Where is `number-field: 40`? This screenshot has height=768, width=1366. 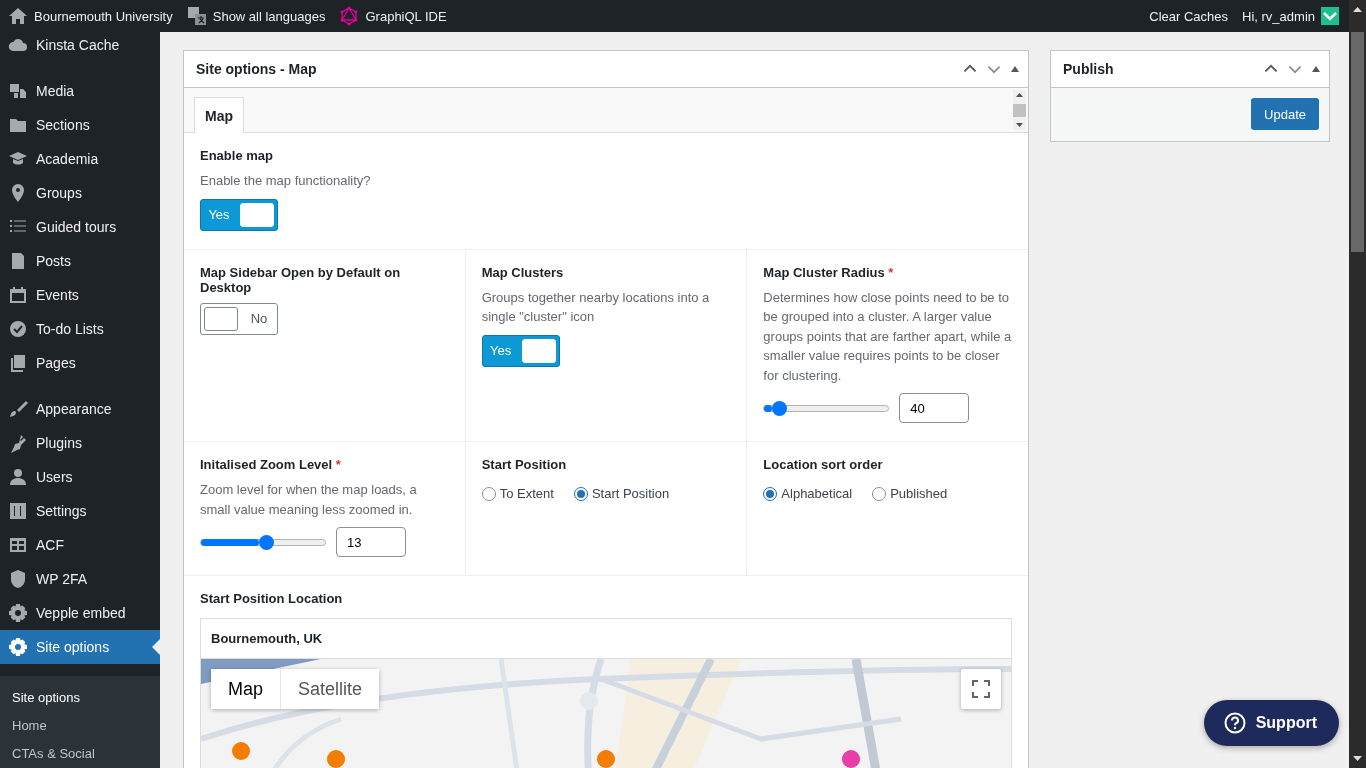
number-field: 40 is located at coordinates (934, 408).